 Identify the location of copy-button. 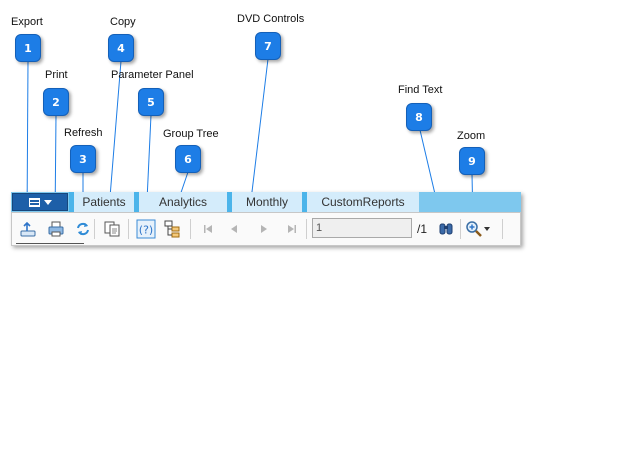
(112, 229).